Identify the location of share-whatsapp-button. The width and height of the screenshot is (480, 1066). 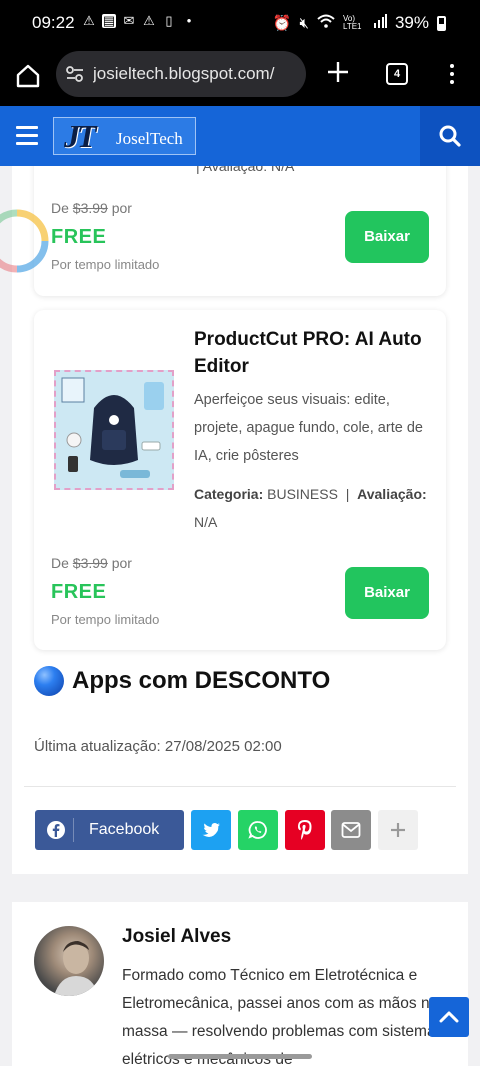
(258, 830).